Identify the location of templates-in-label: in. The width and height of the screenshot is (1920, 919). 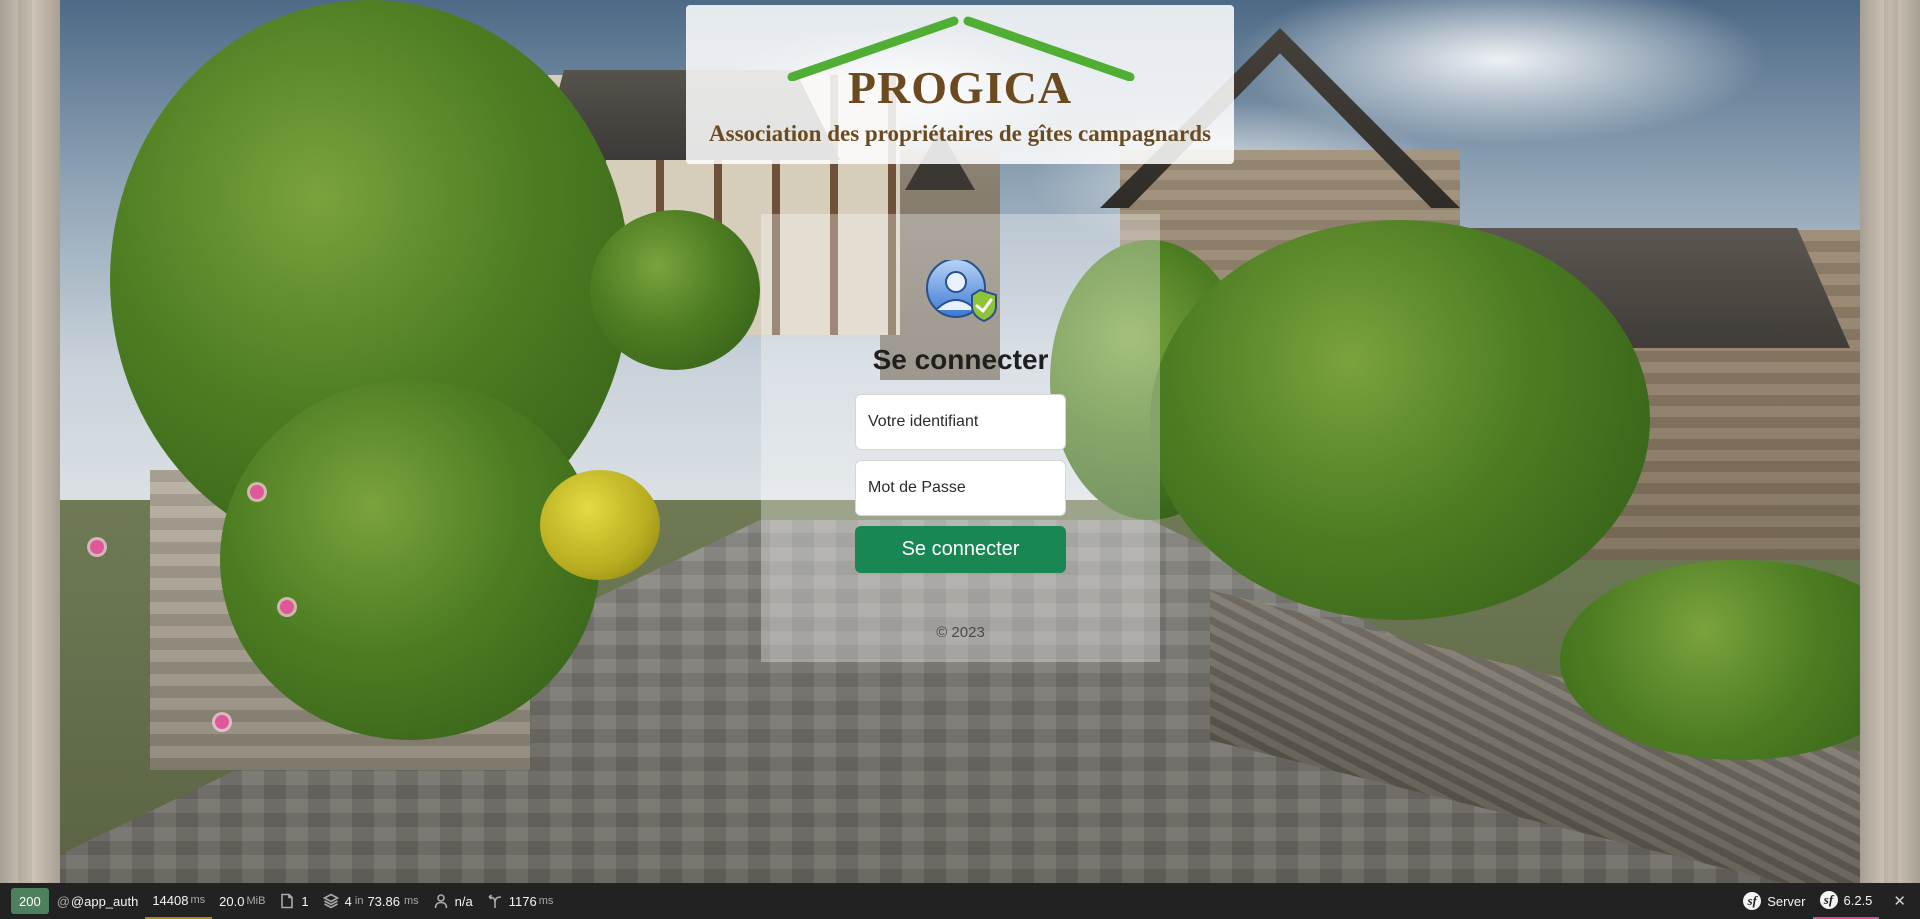
(359, 901).